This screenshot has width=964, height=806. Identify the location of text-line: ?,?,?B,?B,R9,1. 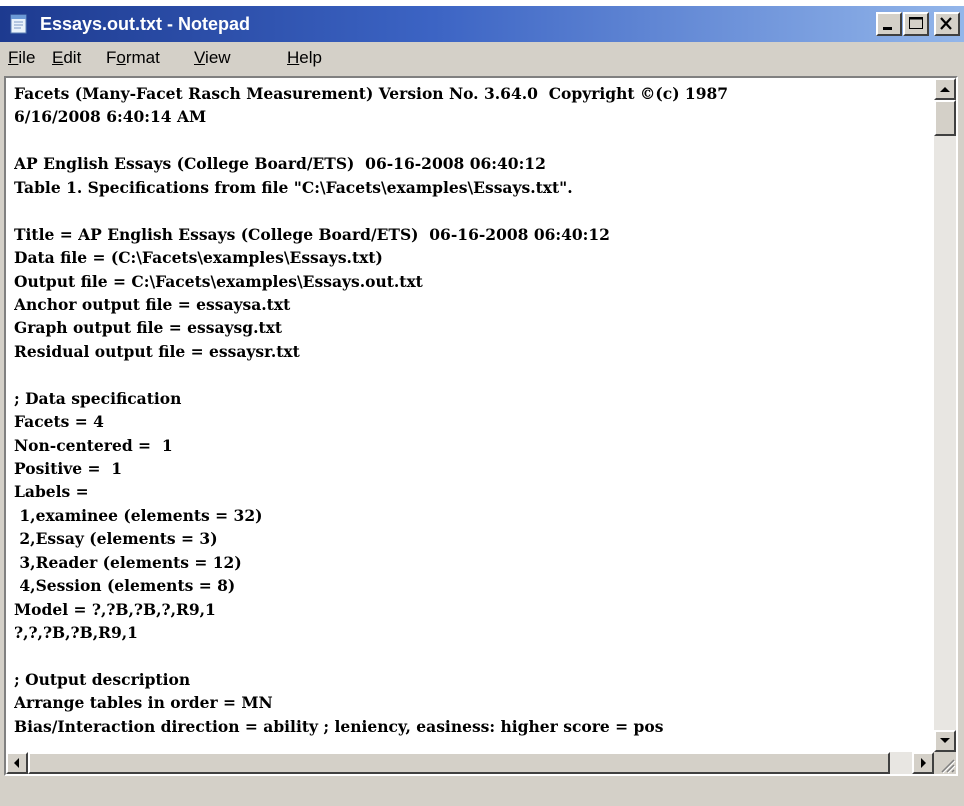
(469, 632).